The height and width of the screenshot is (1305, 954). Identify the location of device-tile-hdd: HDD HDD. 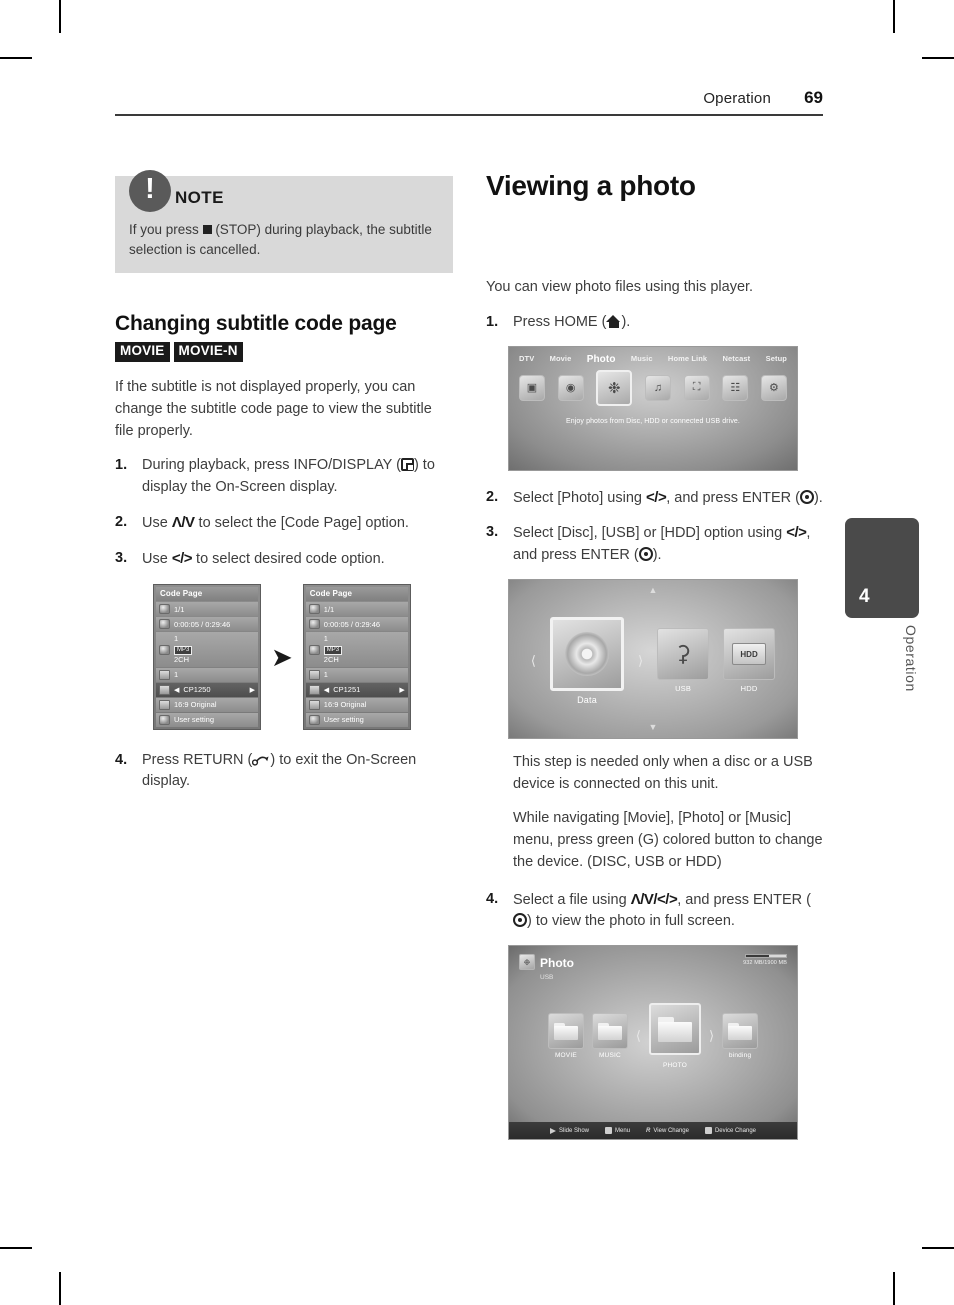
(749, 661).